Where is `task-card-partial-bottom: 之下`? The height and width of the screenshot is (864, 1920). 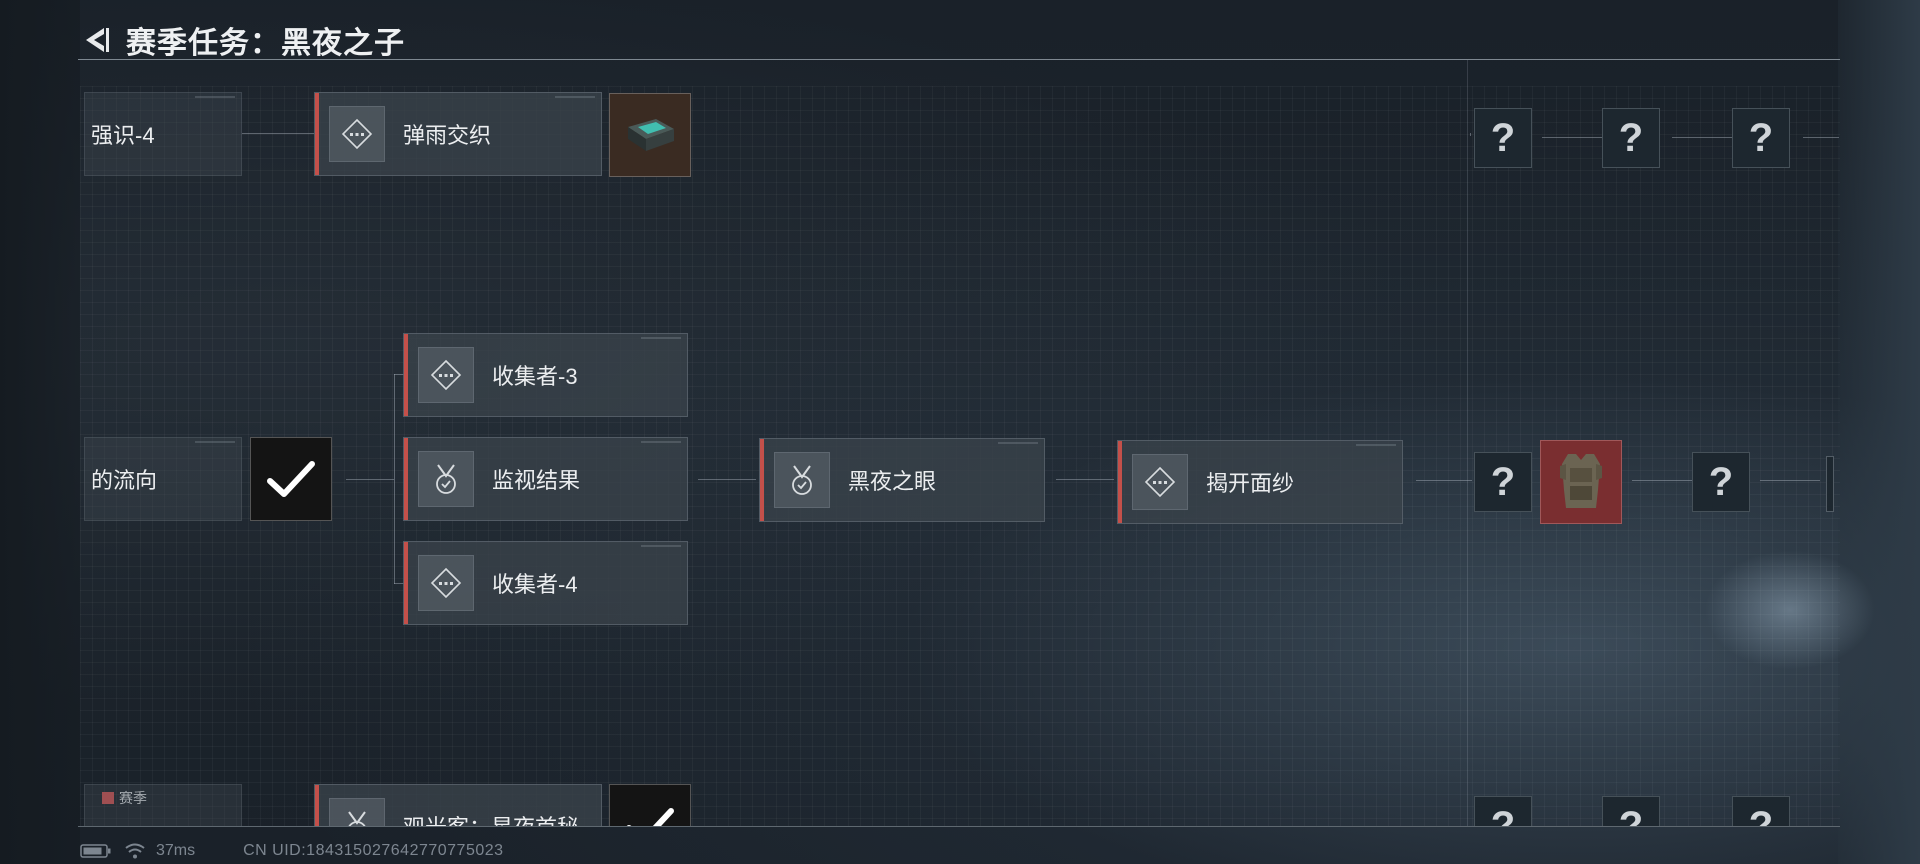 task-card-partial-bottom: 之下 is located at coordinates (163, 805).